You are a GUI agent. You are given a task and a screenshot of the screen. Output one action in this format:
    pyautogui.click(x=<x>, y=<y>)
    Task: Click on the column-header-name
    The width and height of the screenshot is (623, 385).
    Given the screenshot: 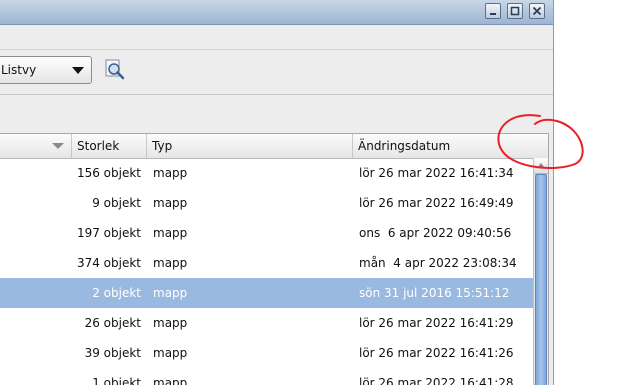 What is the action you would take?
    pyautogui.click(x=36, y=146)
    